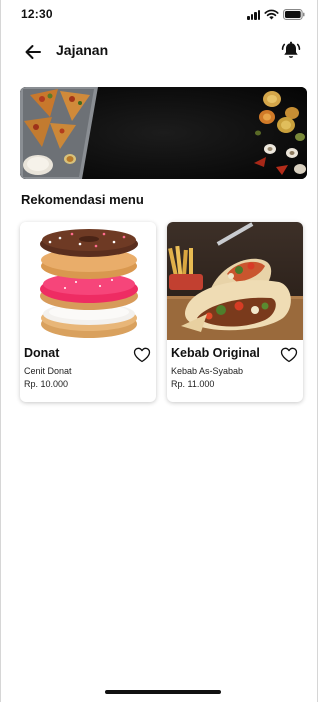 The width and height of the screenshot is (320, 702). What do you see at coordinates (82, 199) in the screenshot?
I see `section-title: Rekomendasi menu` at bounding box center [82, 199].